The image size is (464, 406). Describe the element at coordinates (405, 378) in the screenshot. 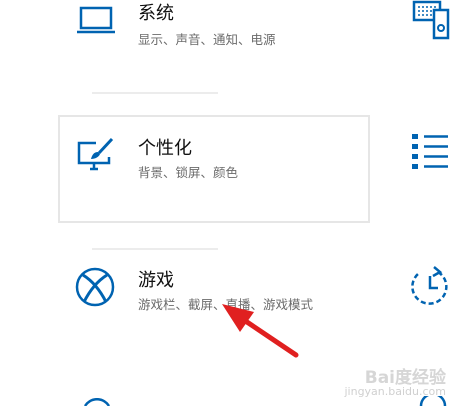

I see `watermark-brand: Bai度经验` at that location.